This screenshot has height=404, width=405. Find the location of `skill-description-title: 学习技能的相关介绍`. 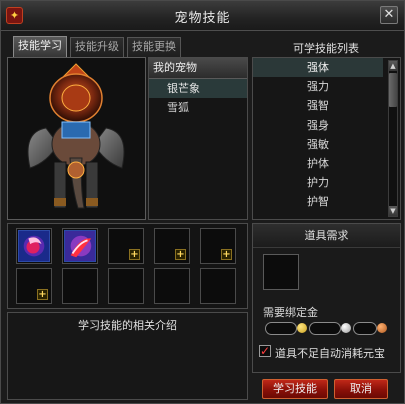

skill-description-title: 学习技能的相关介绍 is located at coordinates (127, 325).